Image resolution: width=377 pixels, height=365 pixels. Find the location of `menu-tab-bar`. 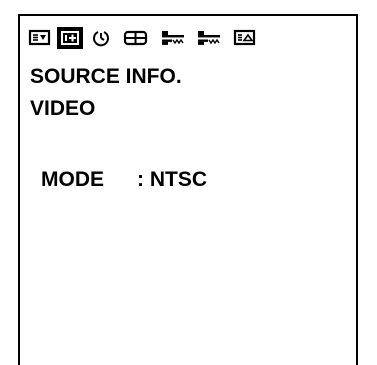

menu-tab-bar is located at coordinates (142, 38).